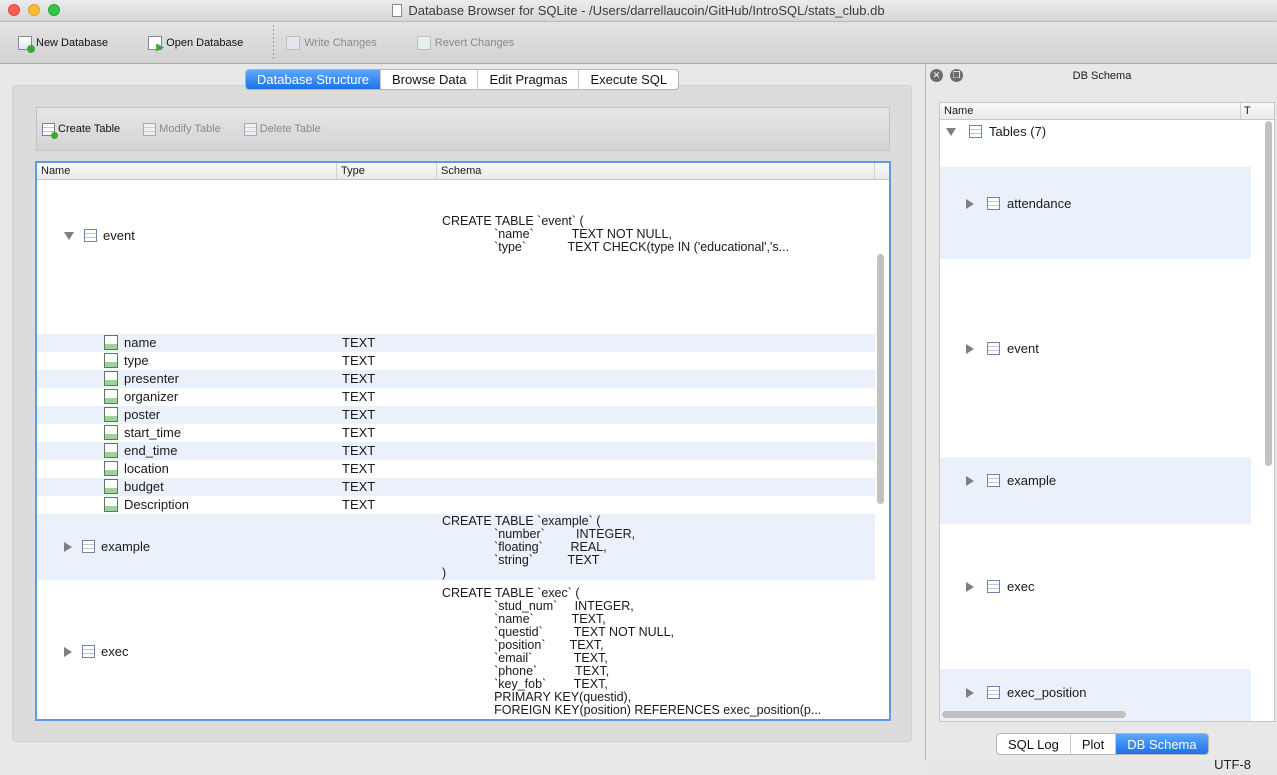 This screenshot has width=1277, height=775. Describe the element at coordinates (456, 361) in the screenshot. I see `field-row: type TEXT` at that location.